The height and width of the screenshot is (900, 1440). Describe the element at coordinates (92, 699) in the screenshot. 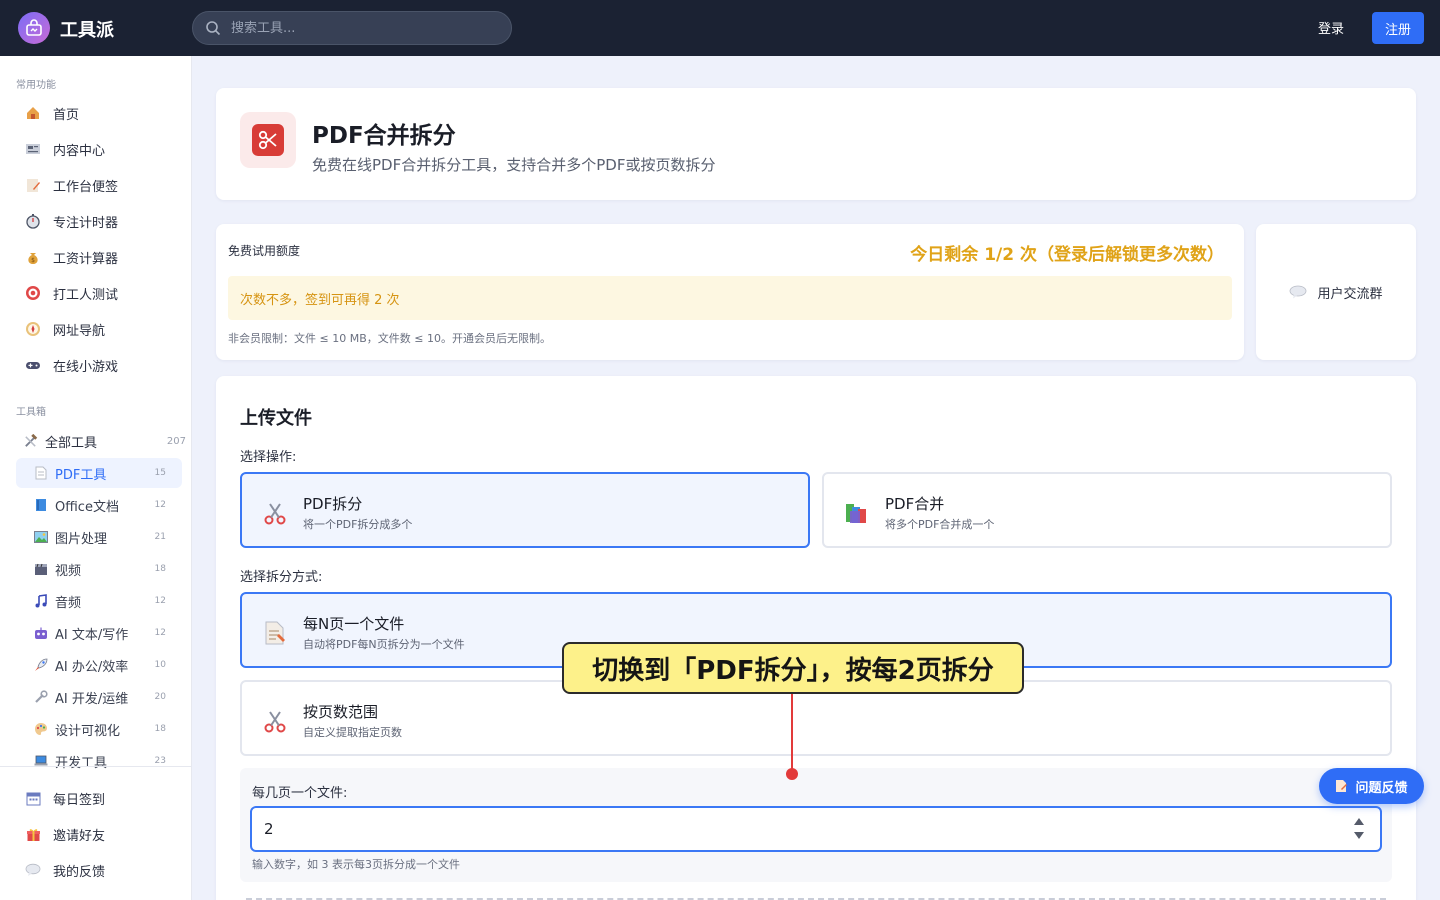

I see `sidebar-item-label: AI 开发/运维` at that location.